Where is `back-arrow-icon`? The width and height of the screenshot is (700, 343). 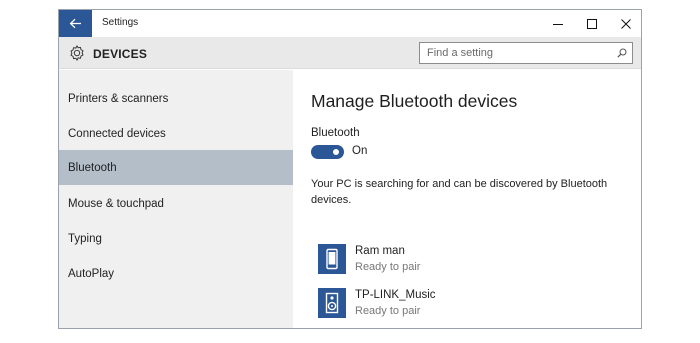
back-arrow-icon is located at coordinates (75, 23).